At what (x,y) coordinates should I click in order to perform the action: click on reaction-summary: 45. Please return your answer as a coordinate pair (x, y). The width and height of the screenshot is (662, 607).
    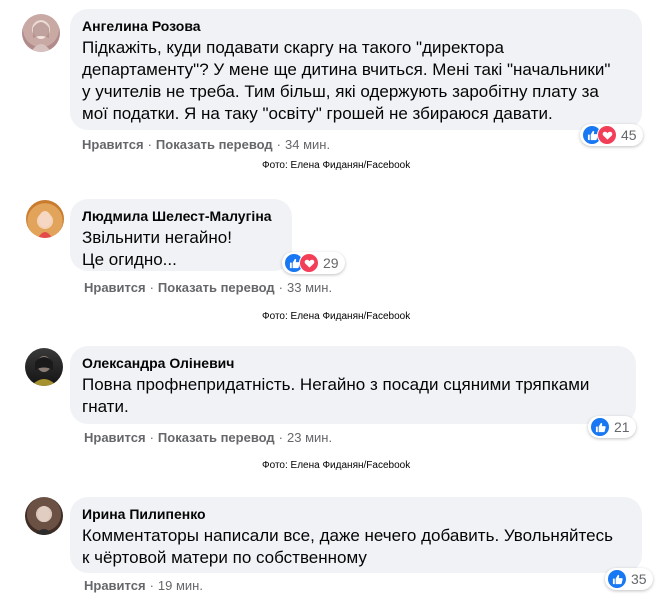
    Looking at the image, I should click on (611, 135).